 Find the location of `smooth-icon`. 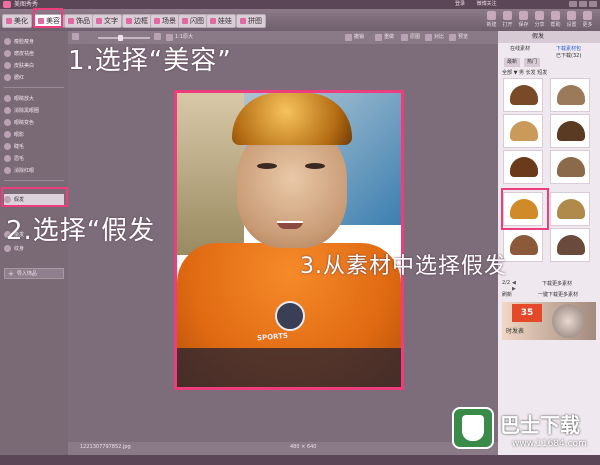

smooth-icon is located at coordinates (7, 53).